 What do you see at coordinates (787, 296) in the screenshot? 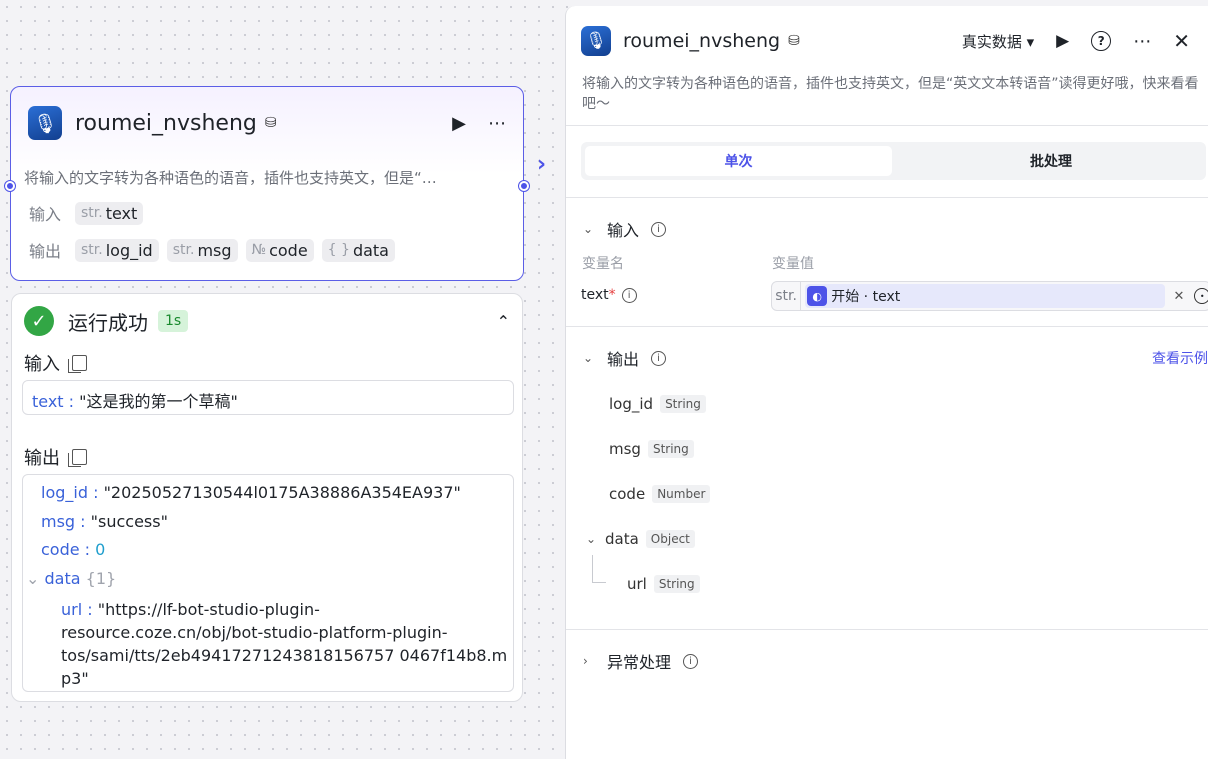
I see `ref-type: str.` at bounding box center [787, 296].